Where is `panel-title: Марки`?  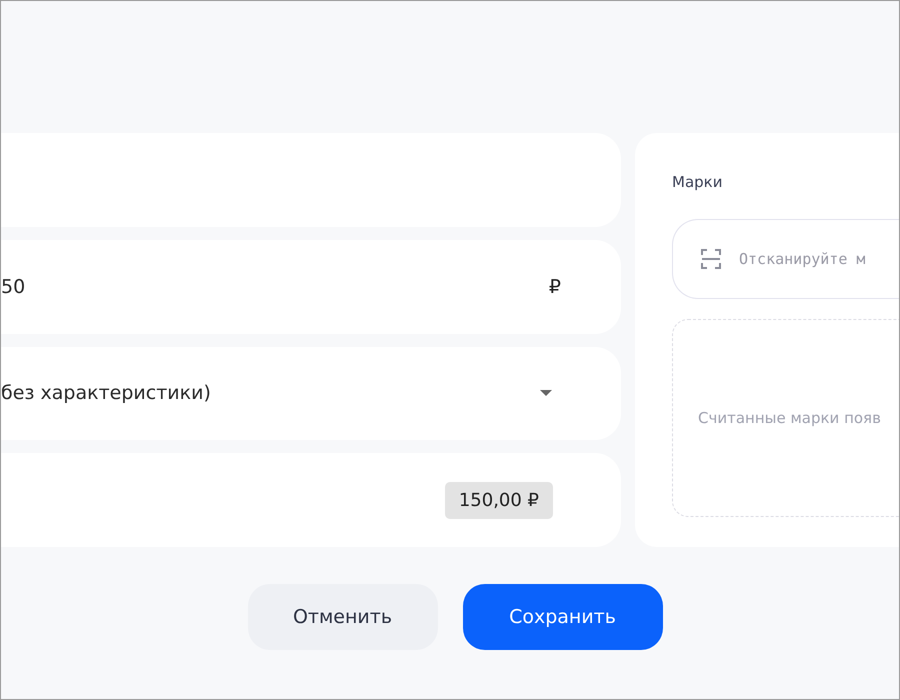 panel-title: Марки is located at coordinates (698, 182).